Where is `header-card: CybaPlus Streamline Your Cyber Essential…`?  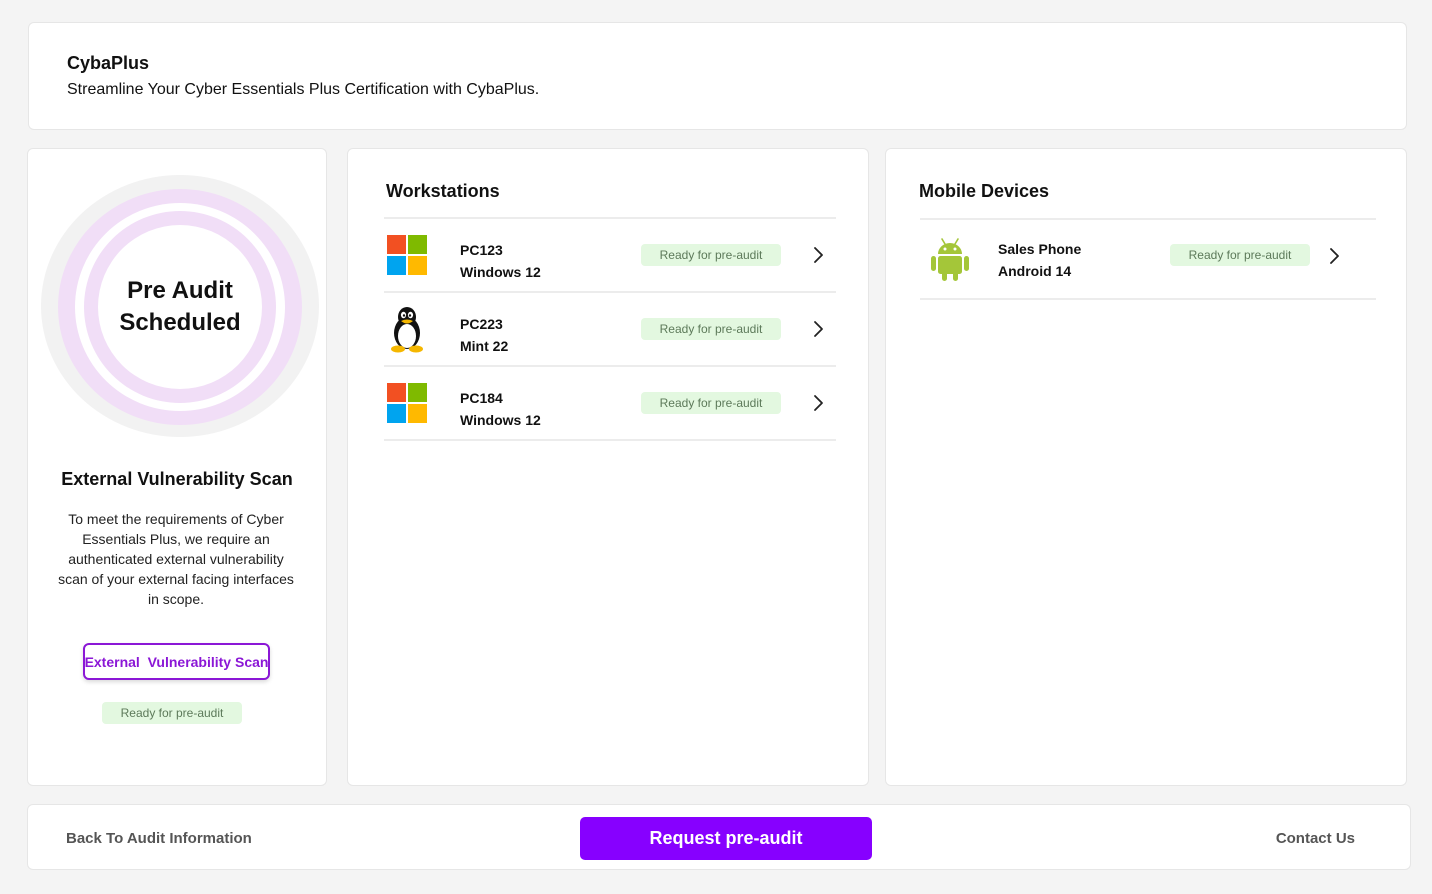
header-card: CybaPlus Streamline Your Cyber Essential… is located at coordinates (717, 76).